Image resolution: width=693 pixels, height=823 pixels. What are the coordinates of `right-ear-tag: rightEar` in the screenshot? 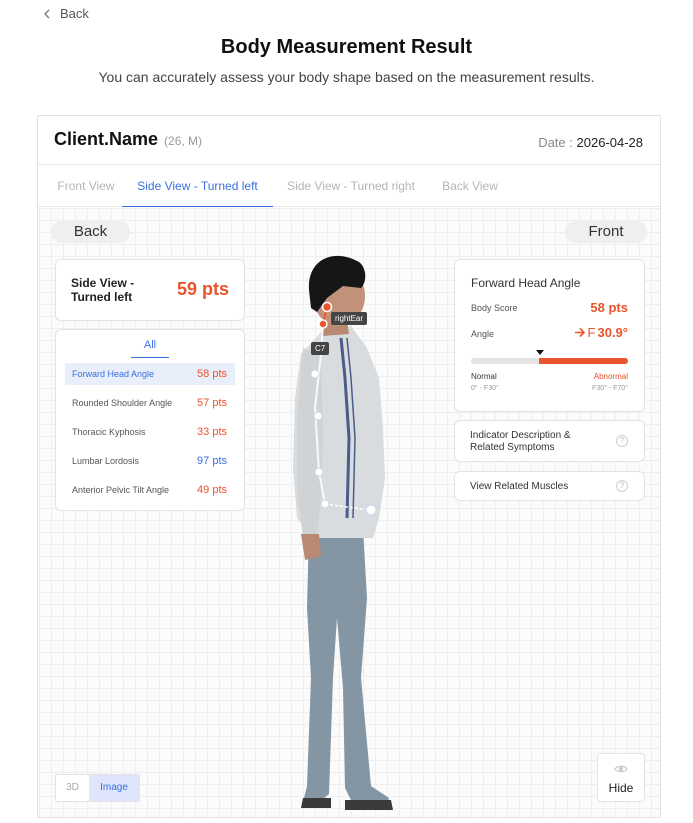 It's located at (349, 318).